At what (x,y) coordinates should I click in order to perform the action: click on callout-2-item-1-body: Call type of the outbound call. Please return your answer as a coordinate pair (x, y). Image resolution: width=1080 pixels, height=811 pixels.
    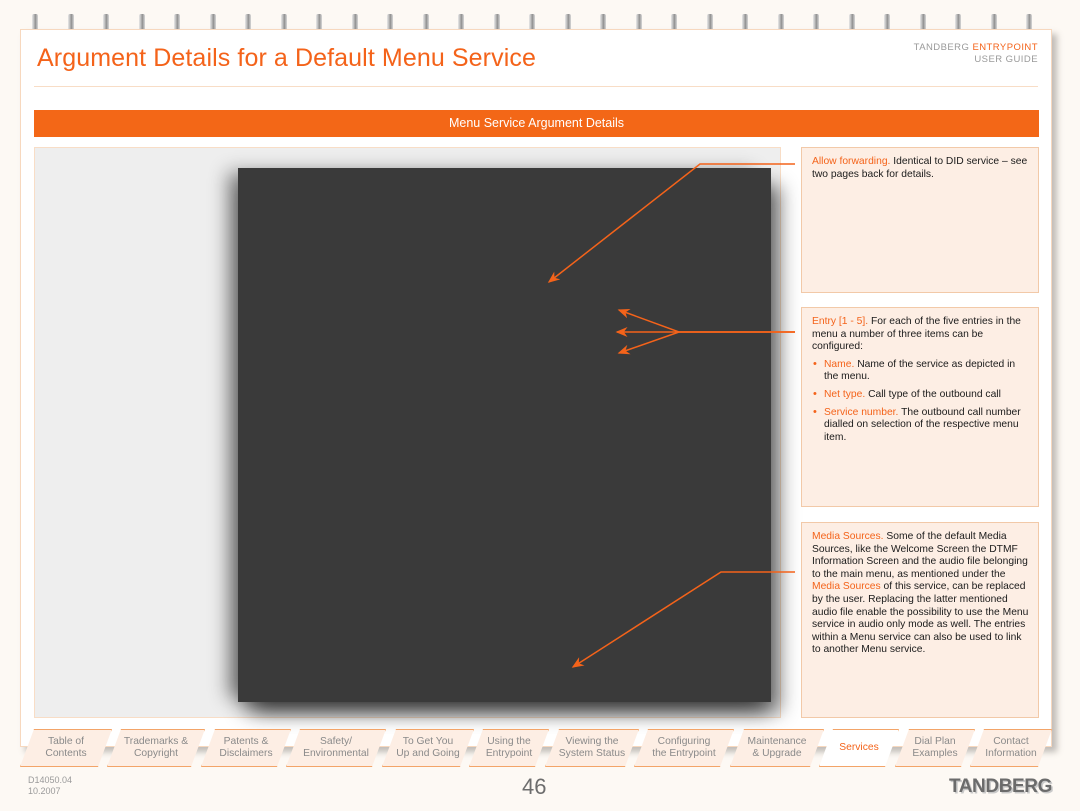
    Looking at the image, I should click on (933, 394).